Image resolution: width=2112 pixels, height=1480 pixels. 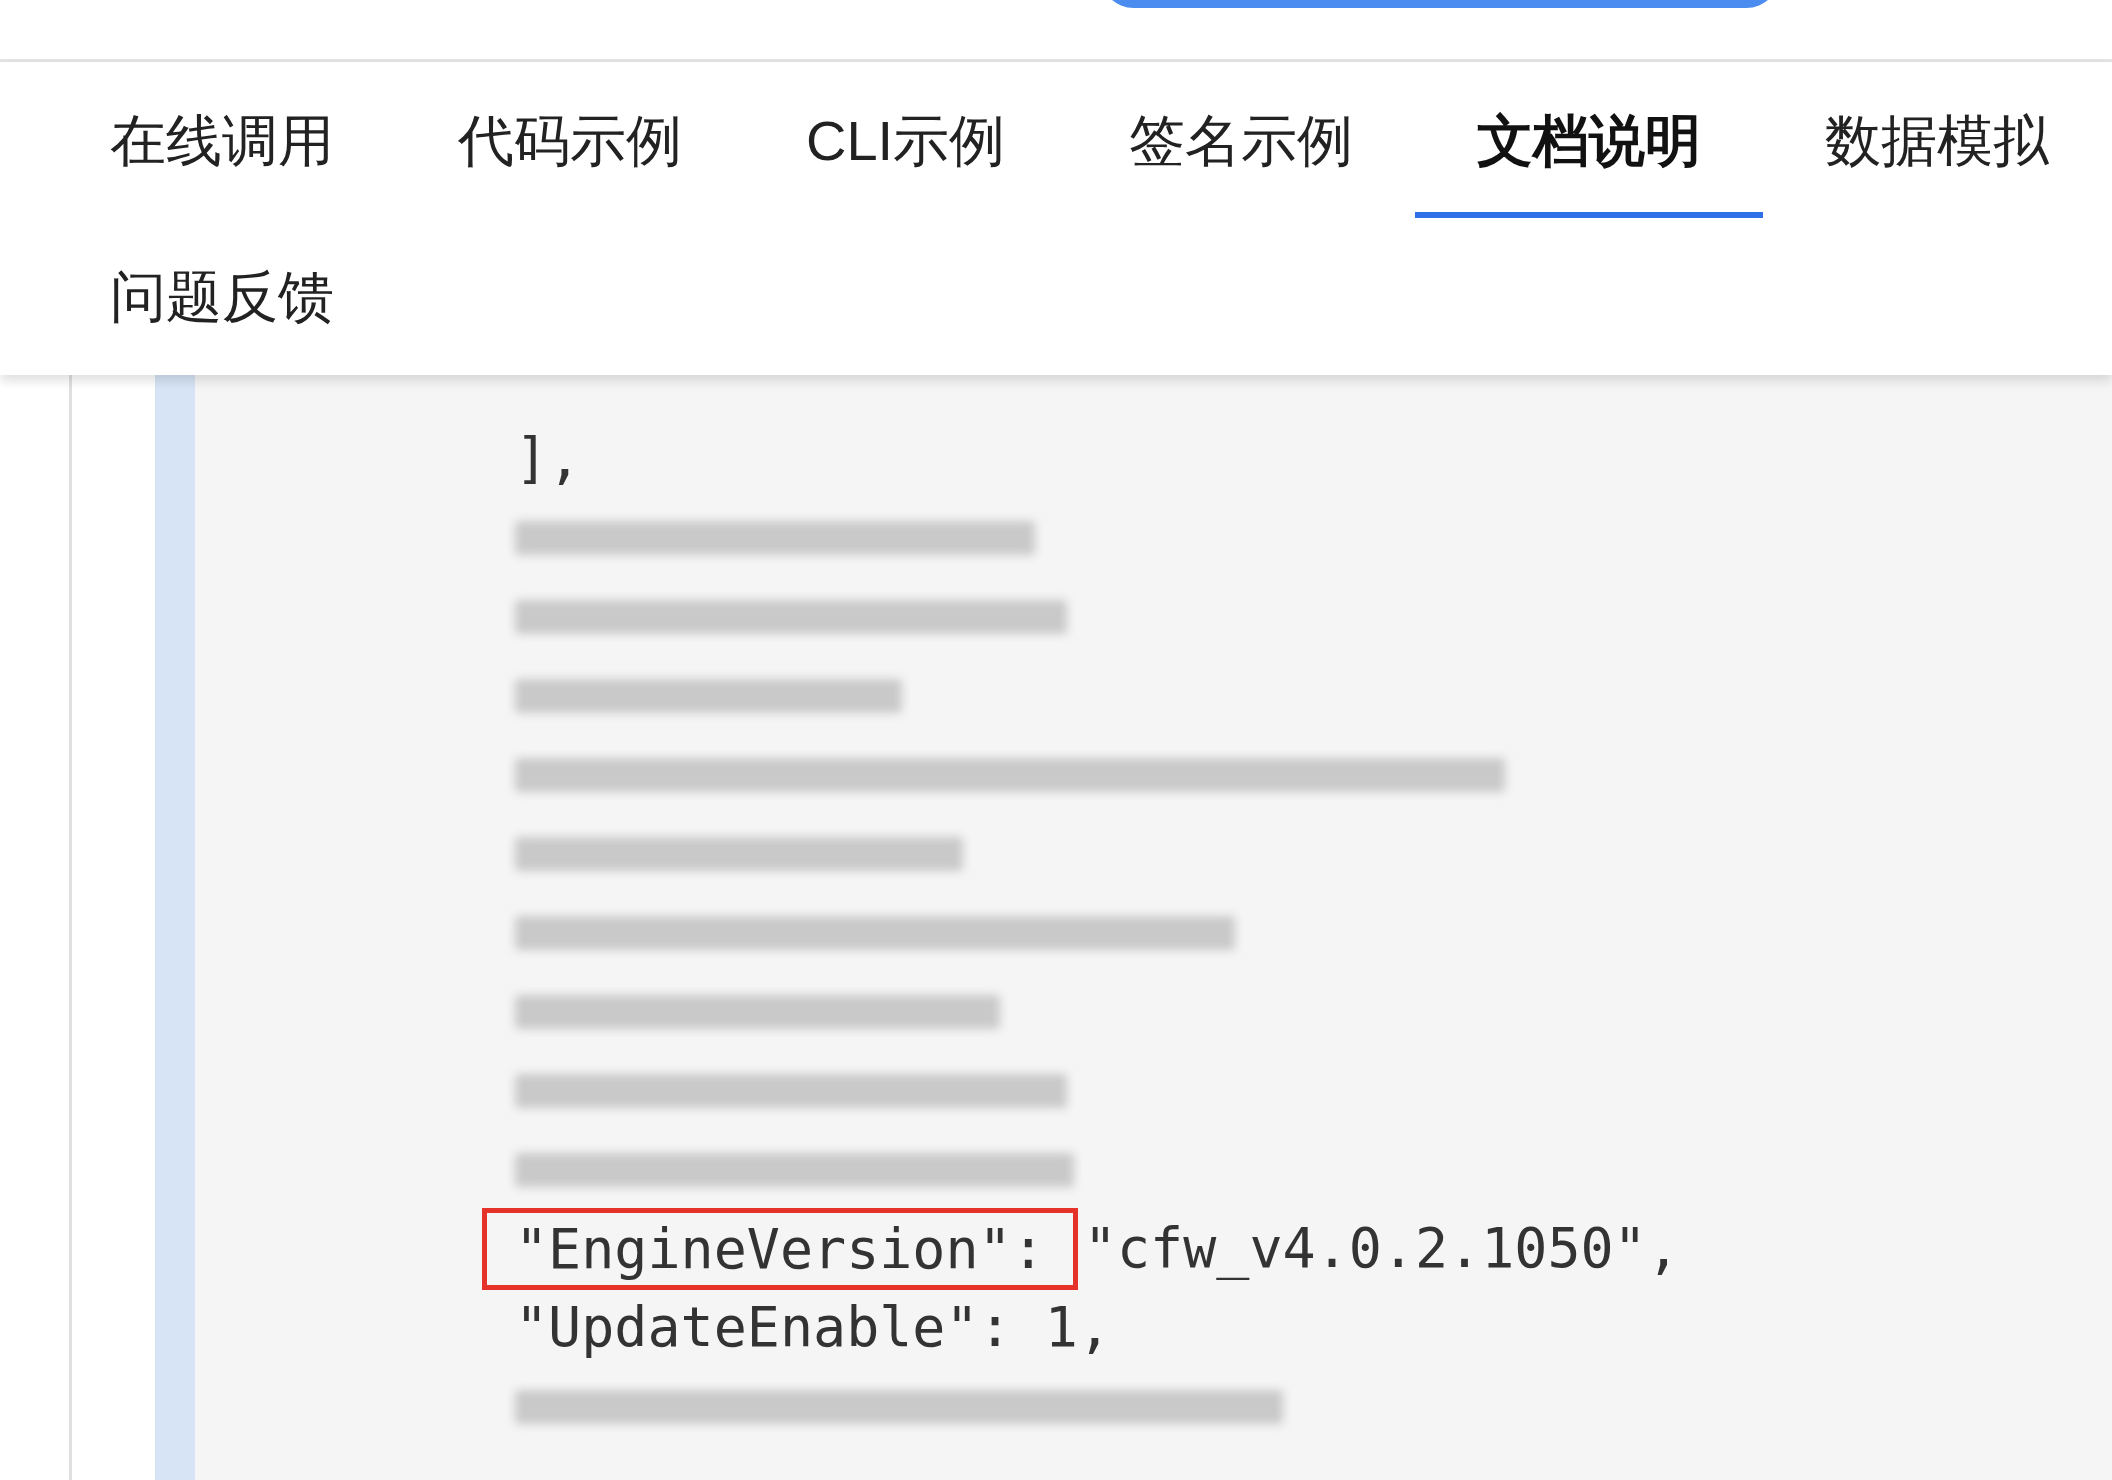 I want to click on code-text: ],, so click(x=548, y=459).